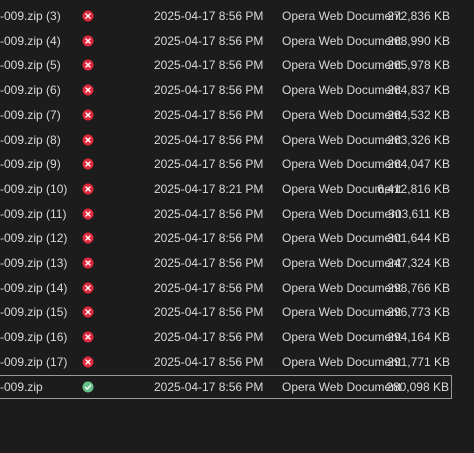  I want to click on file-size: 264,837 KB, so click(418, 90).